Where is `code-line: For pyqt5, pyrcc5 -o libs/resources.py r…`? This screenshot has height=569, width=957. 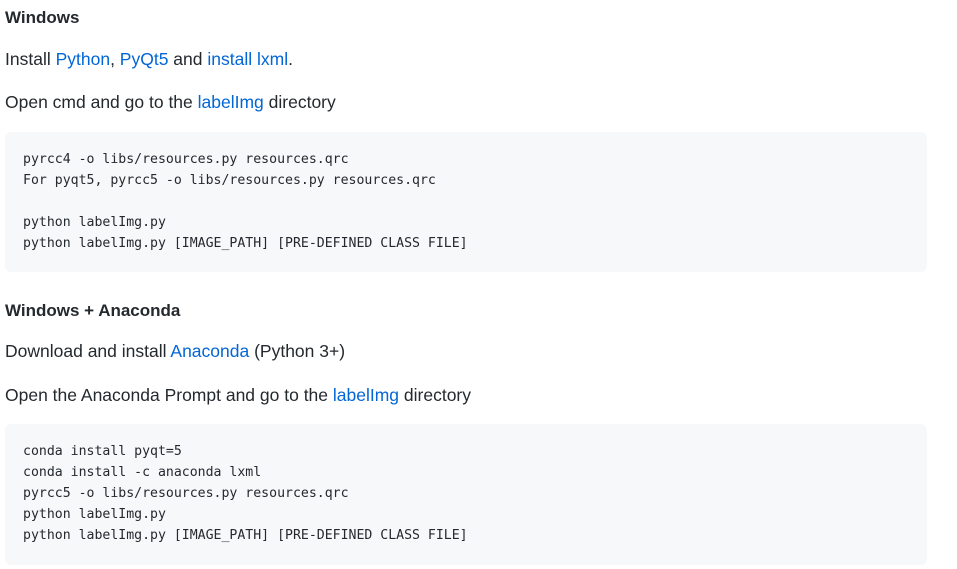 code-line: For pyqt5, pyrcc5 -o libs/resources.py r… is located at coordinates (229, 180).